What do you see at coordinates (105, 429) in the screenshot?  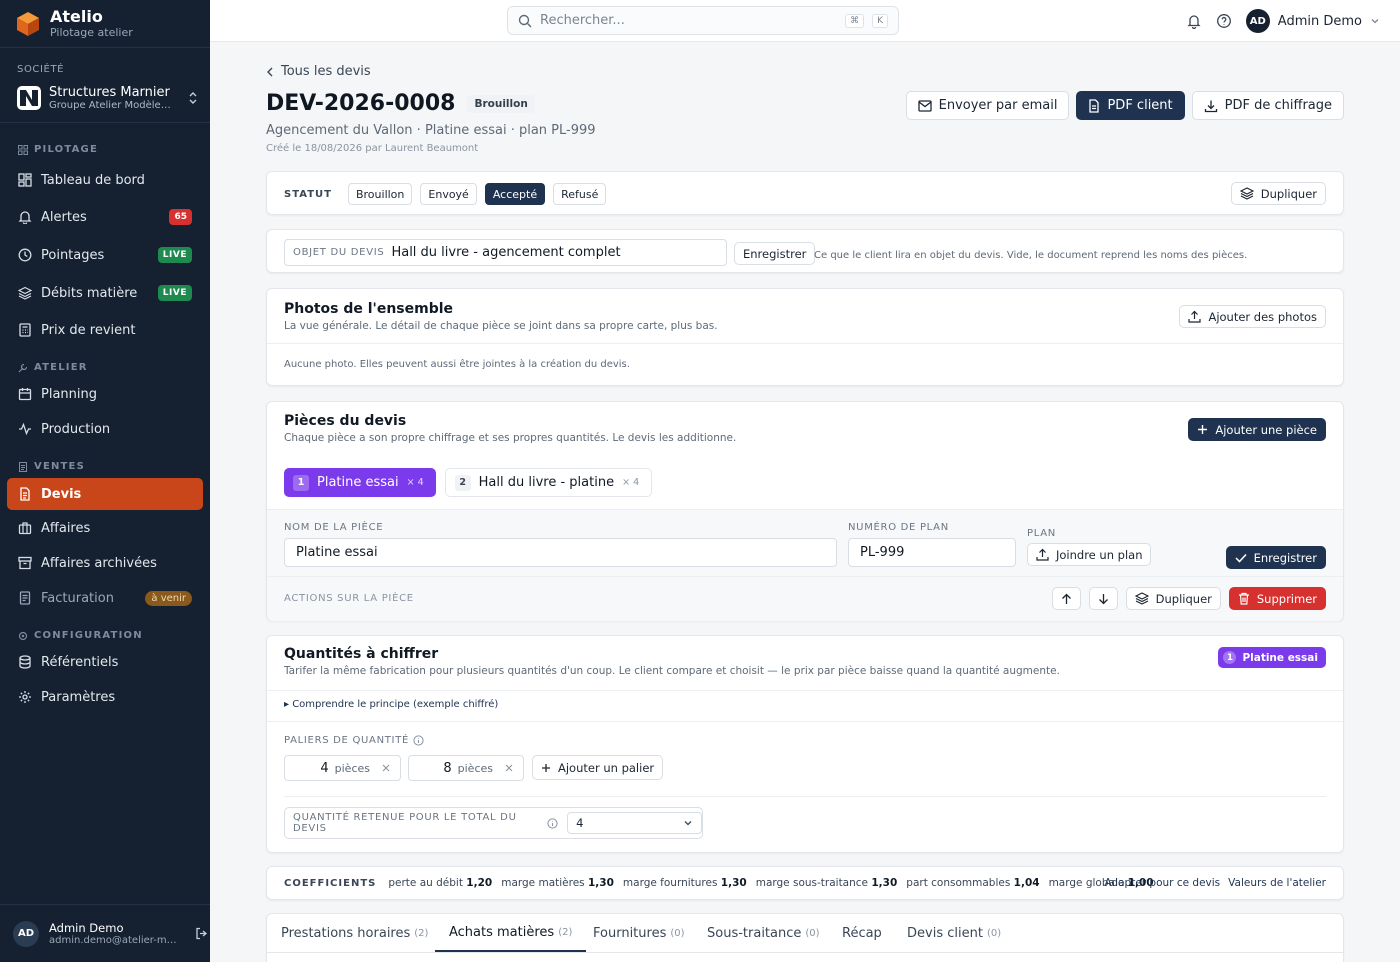 I see `sidebar-item-production: Production` at bounding box center [105, 429].